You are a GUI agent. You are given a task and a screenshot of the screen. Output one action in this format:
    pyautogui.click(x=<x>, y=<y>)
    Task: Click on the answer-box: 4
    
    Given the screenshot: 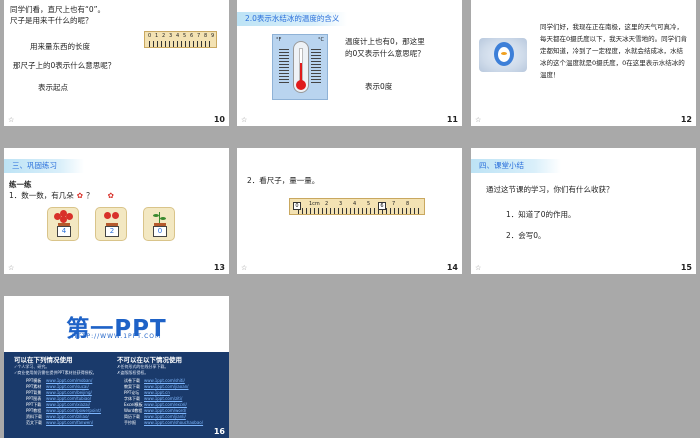 What is the action you would take?
    pyautogui.click(x=64, y=231)
    